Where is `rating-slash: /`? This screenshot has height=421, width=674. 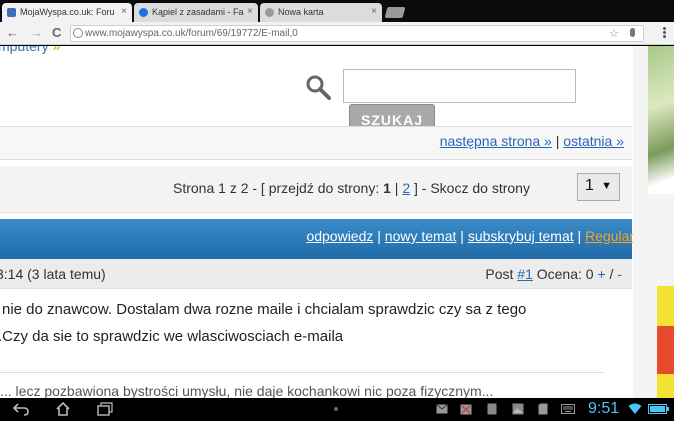
rating-slash: / is located at coordinates (611, 274).